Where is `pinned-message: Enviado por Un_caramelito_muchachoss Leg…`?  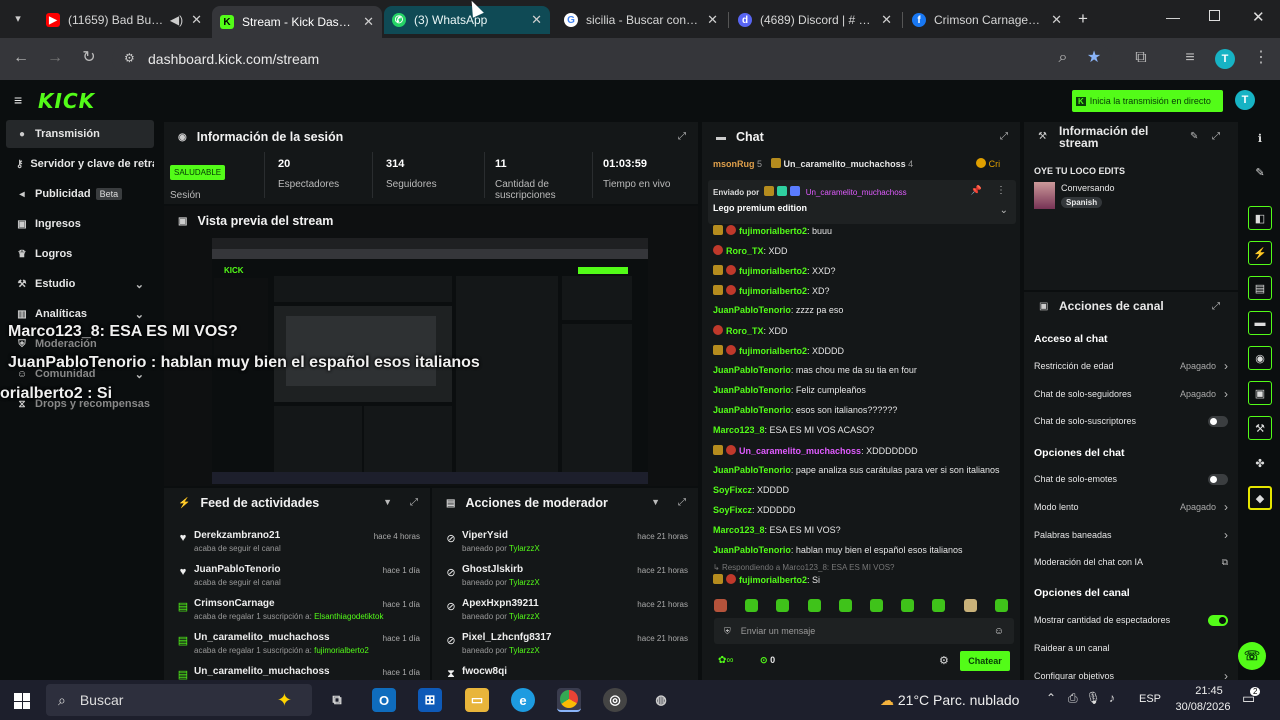 pinned-message: Enviado por Un_caramelito_muchachoss Leg… is located at coordinates (862, 202).